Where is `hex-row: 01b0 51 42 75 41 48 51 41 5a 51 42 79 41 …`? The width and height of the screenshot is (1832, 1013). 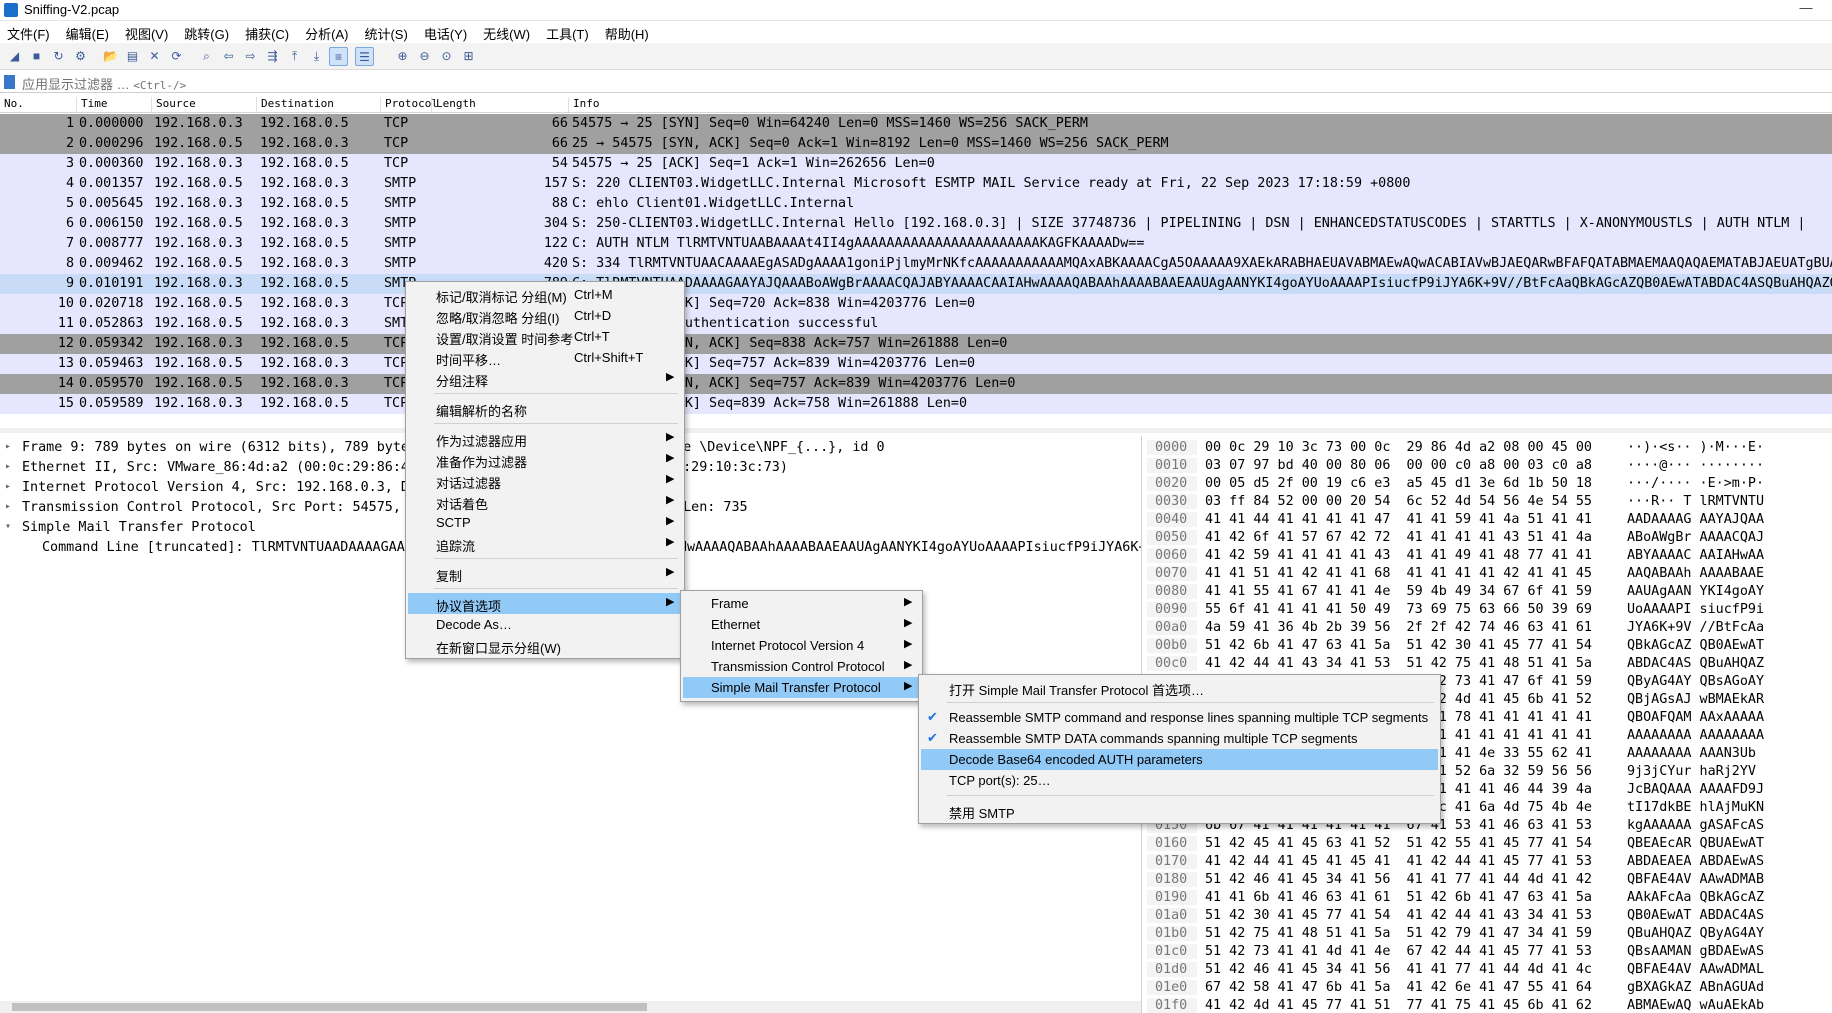
hex-row: 01b0 51 42 75 41 48 51 41 5a 51 42 79 41 … is located at coordinates (1489, 935).